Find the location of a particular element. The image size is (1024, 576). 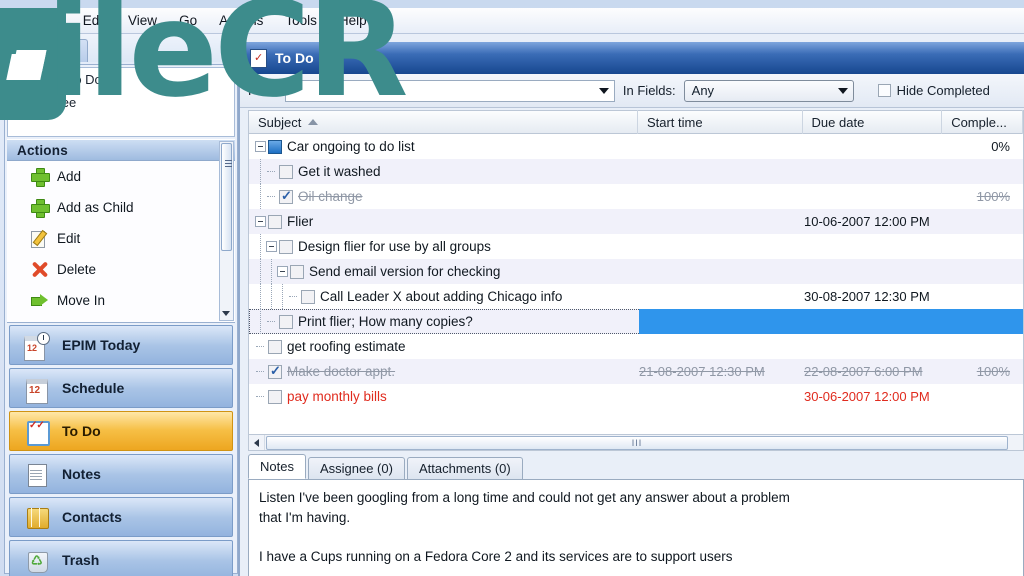

sidebar-item-notes: Notes is located at coordinates (121, 474).